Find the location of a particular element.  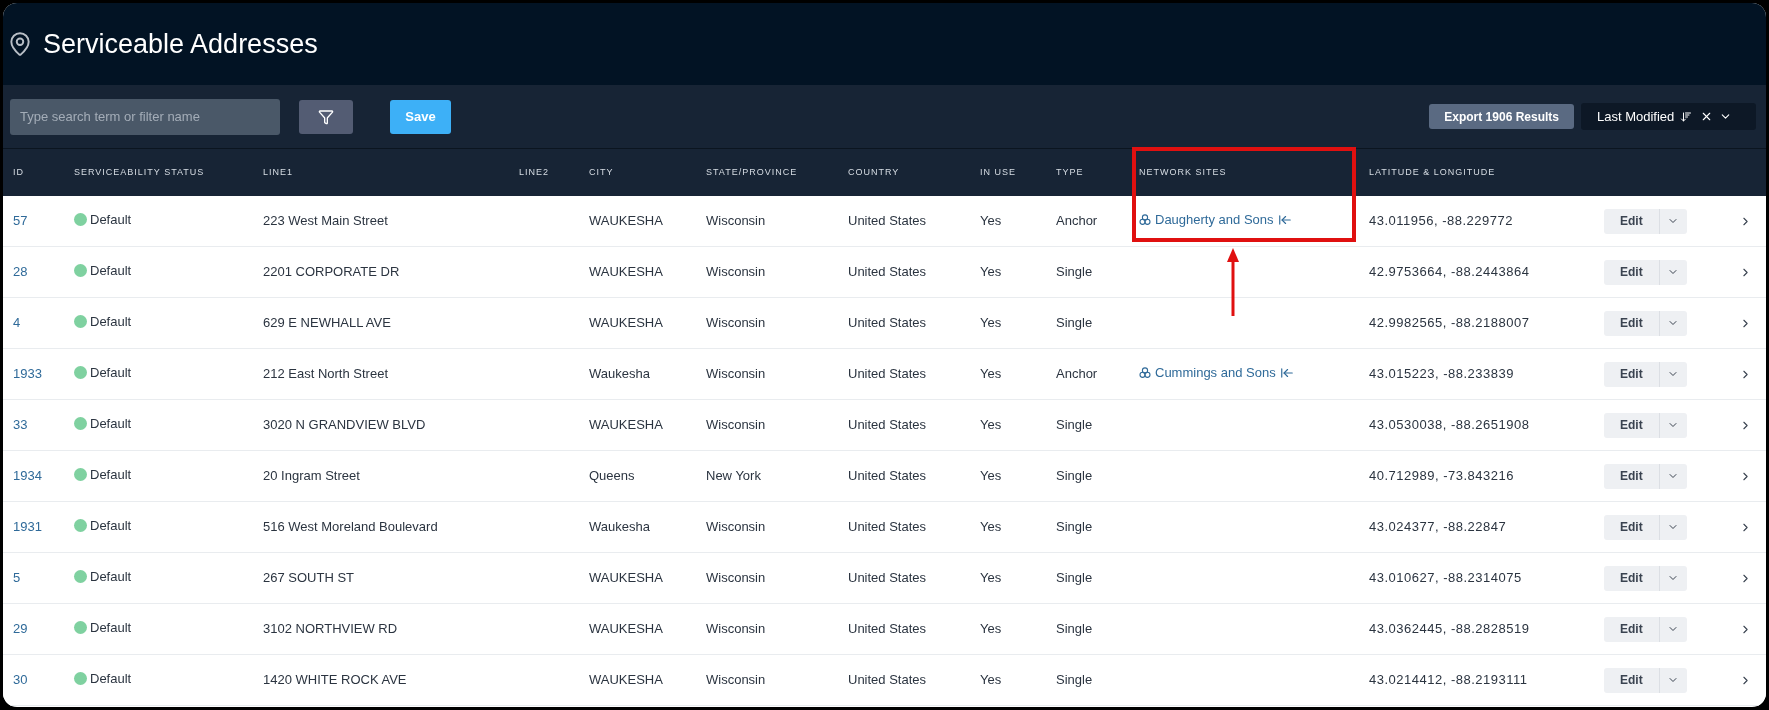

column-header: CITY is located at coordinates (602, 172).